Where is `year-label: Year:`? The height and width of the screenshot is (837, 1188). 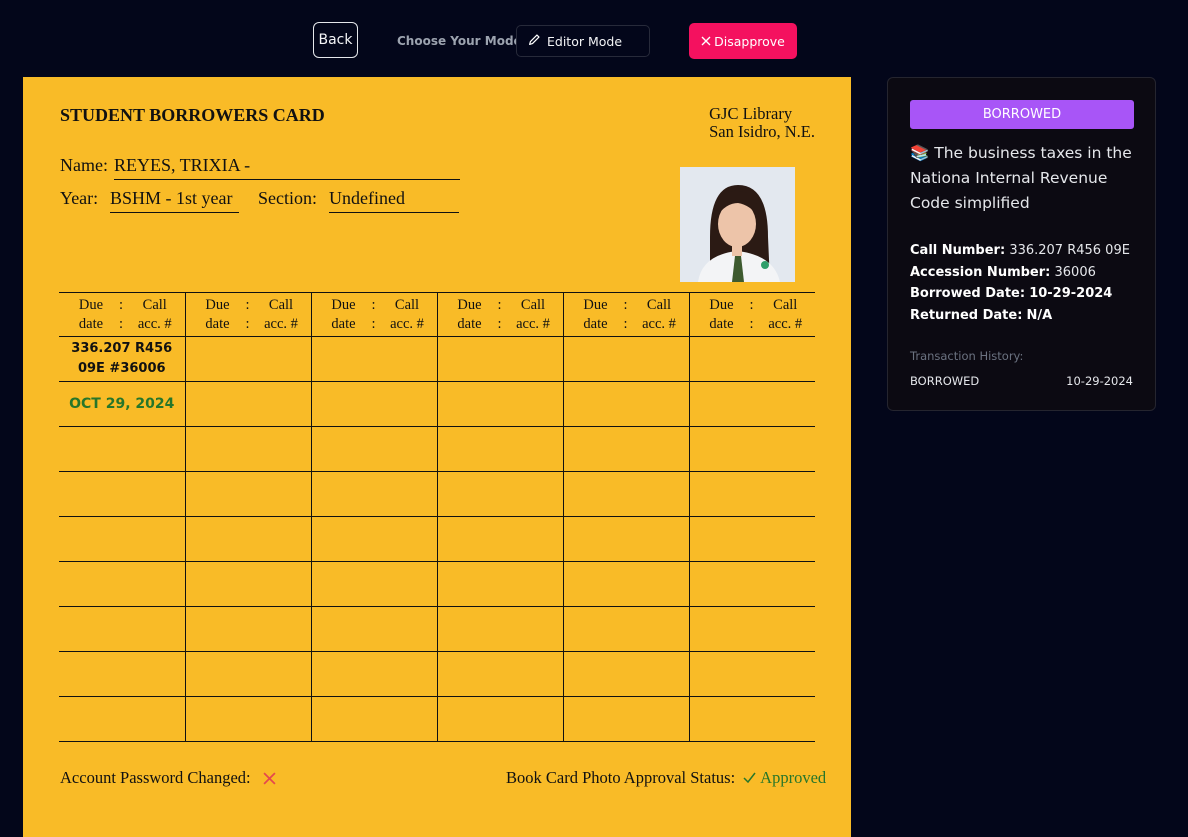 year-label: Year: is located at coordinates (79, 198).